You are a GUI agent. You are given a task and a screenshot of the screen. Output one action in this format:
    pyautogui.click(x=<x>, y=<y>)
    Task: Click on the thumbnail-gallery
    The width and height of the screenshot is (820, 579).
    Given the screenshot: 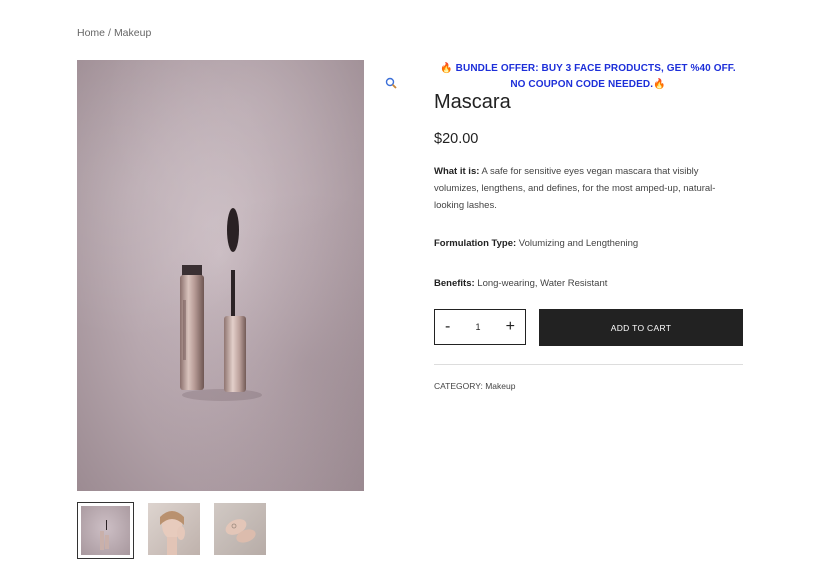 What is the action you would take?
    pyautogui.click(x=171, y=530)
    